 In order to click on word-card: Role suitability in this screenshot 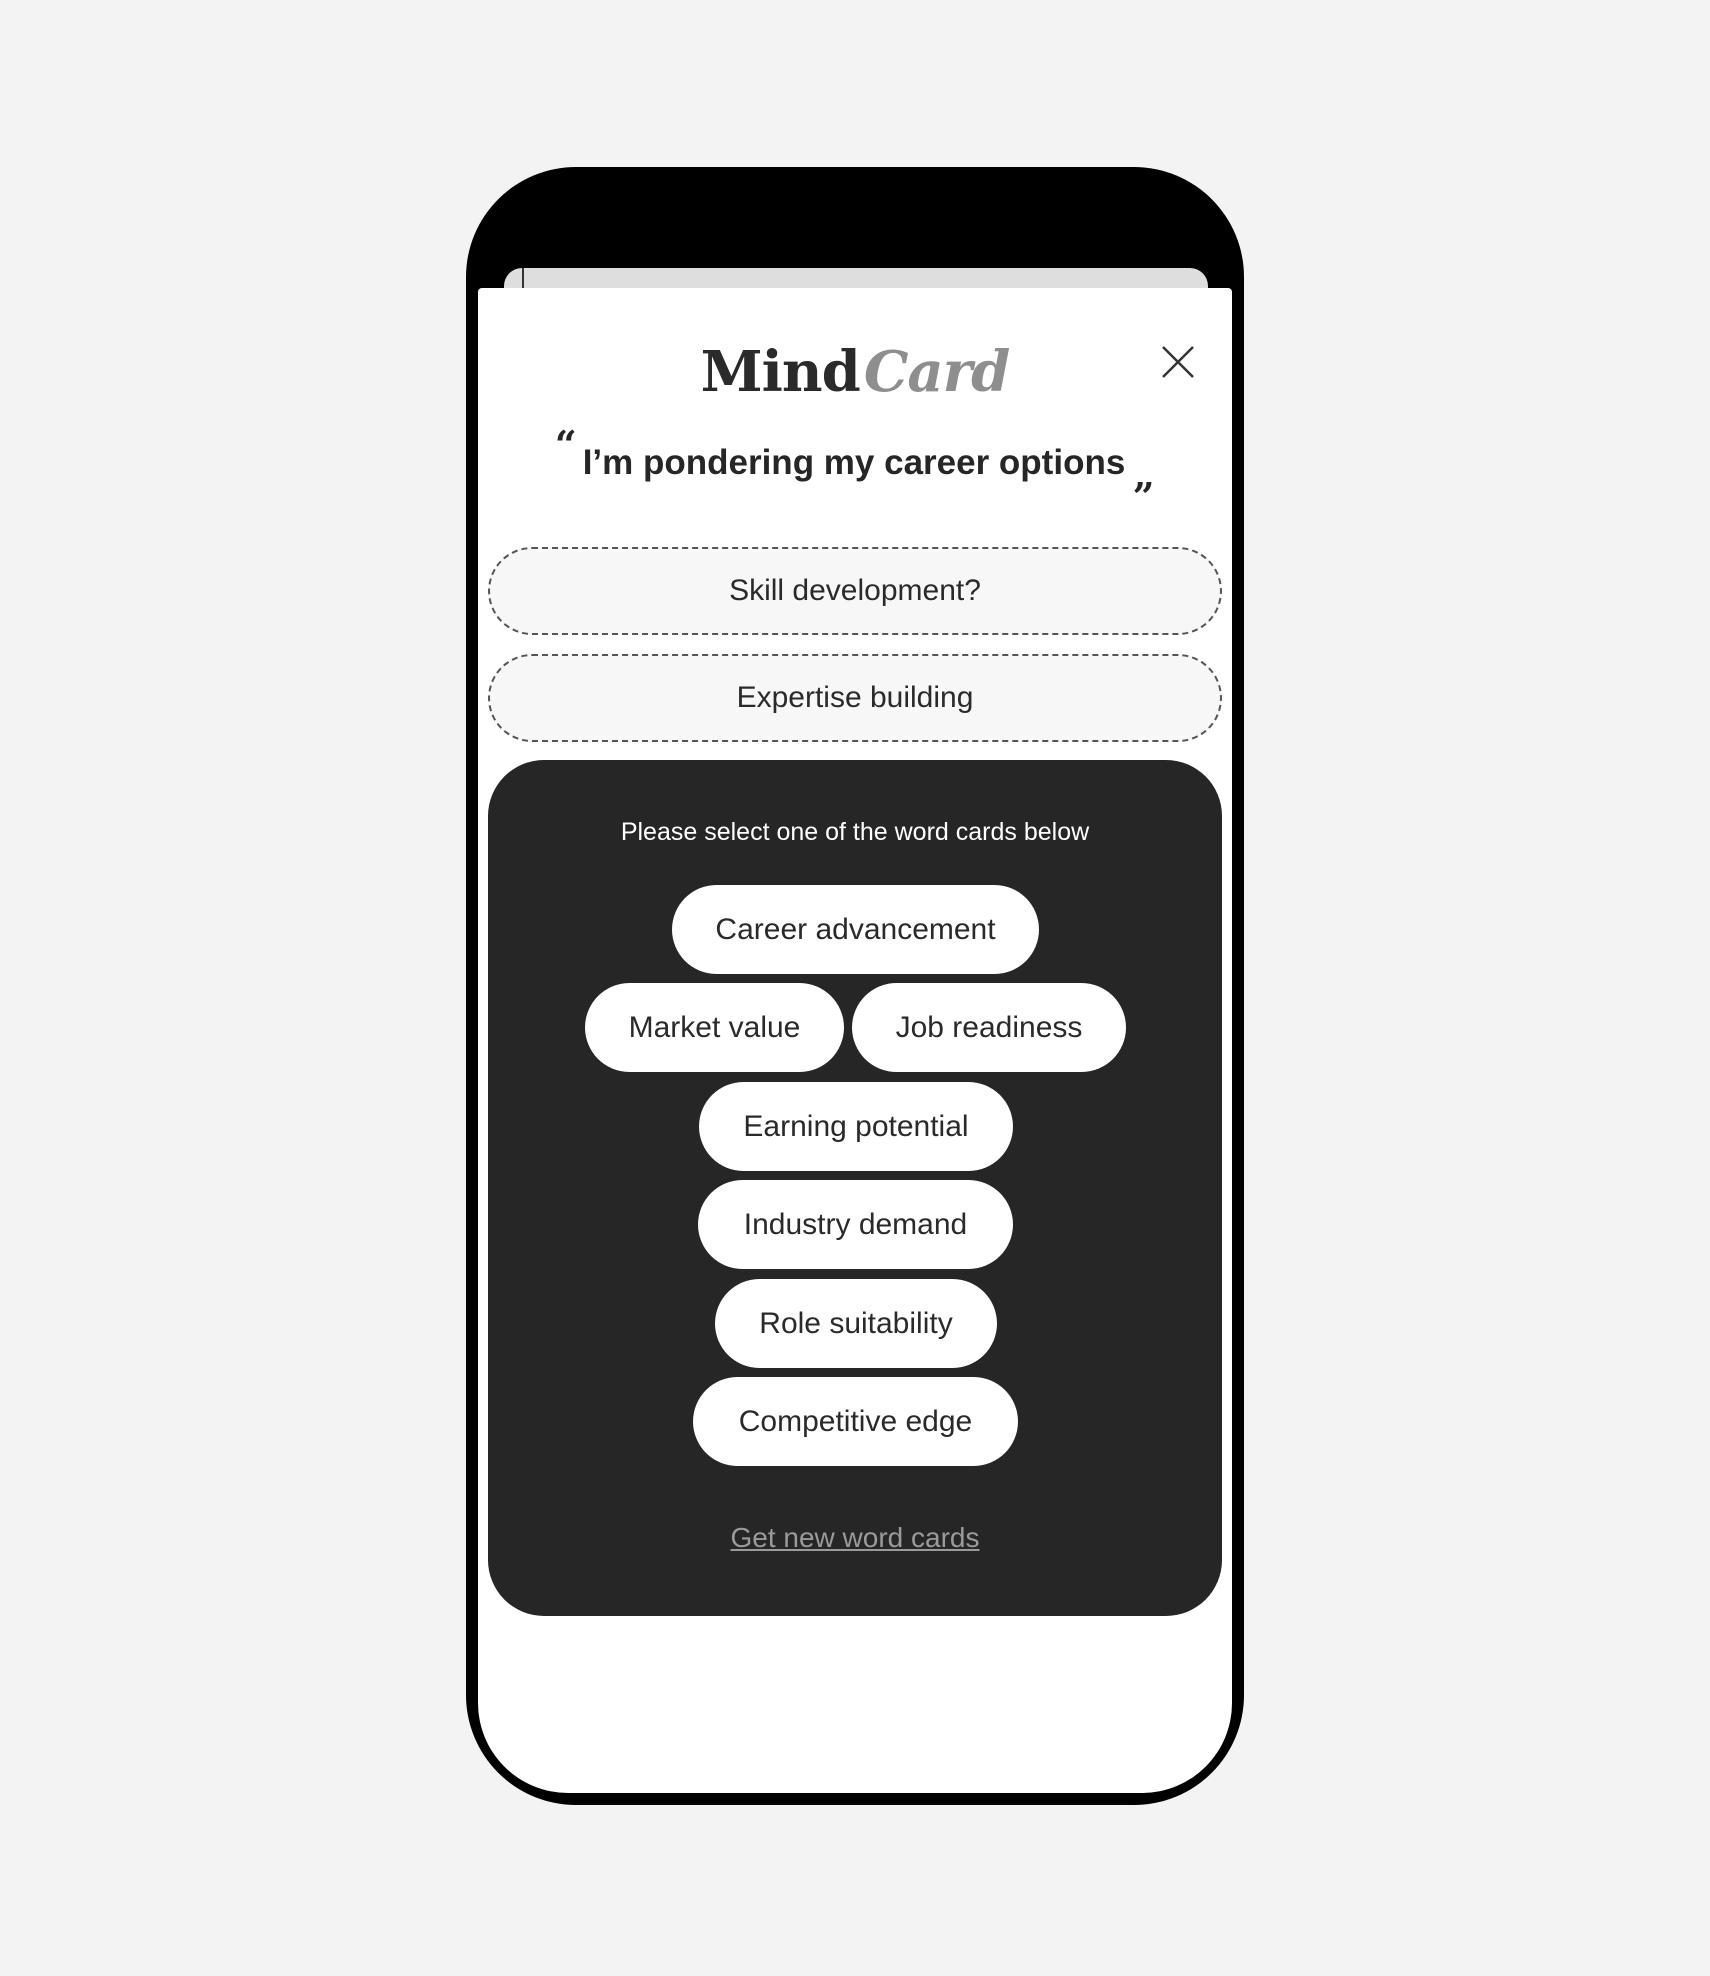, I will do `click(856, 1323)`.